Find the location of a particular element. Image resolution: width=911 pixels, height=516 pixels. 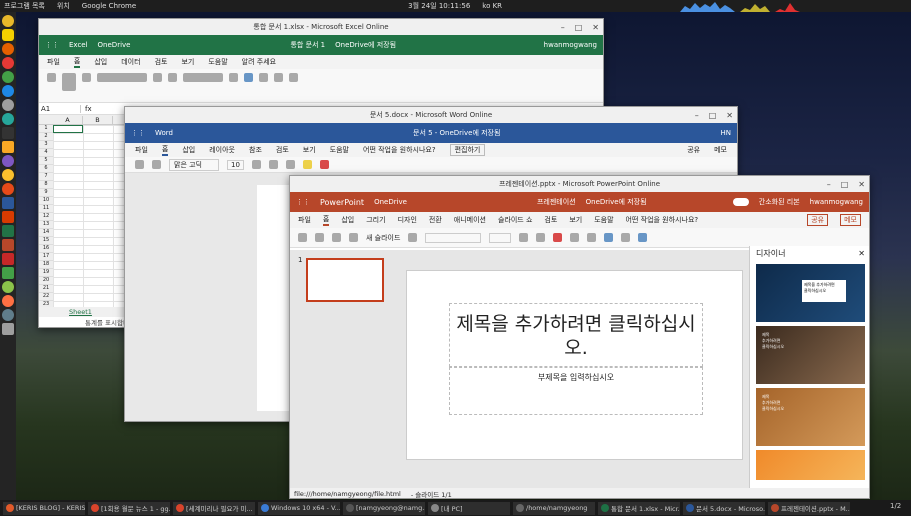

folder-icon is located at coordinates (8, 147).